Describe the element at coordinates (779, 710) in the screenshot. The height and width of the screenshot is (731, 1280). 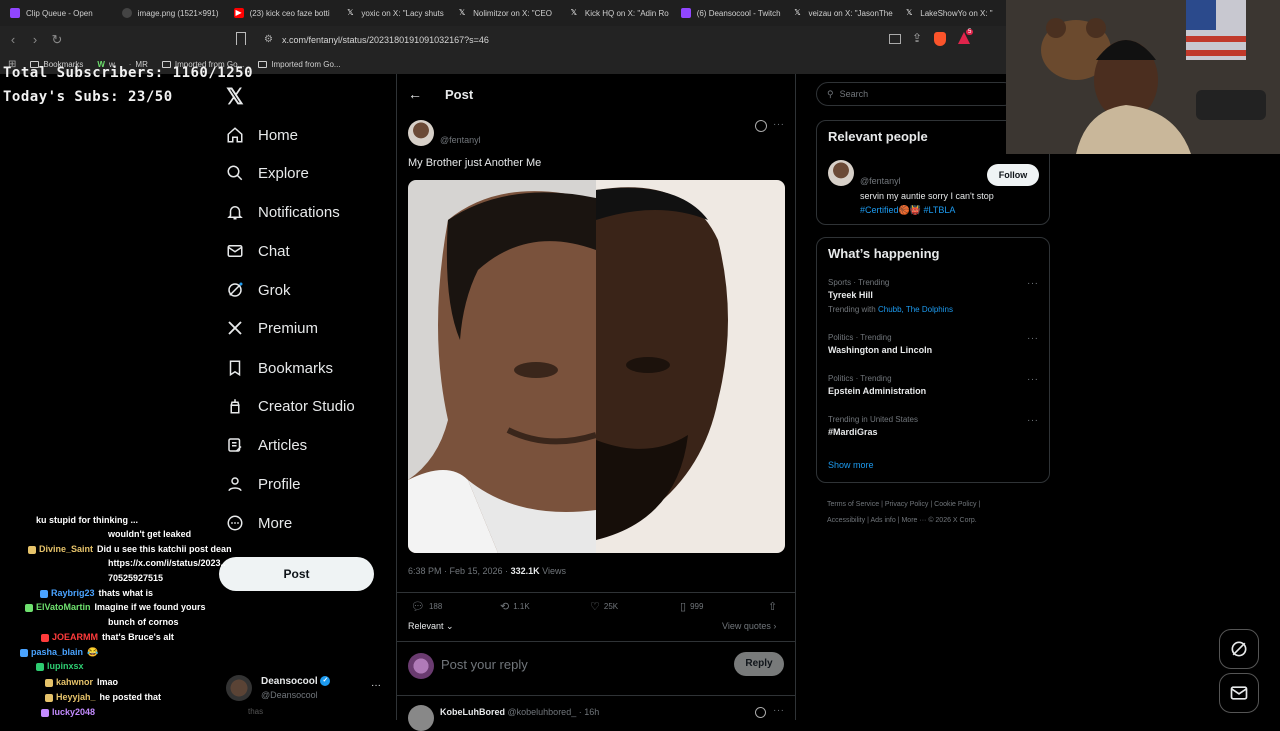
I see `reply-more-icon: ···` at that location.